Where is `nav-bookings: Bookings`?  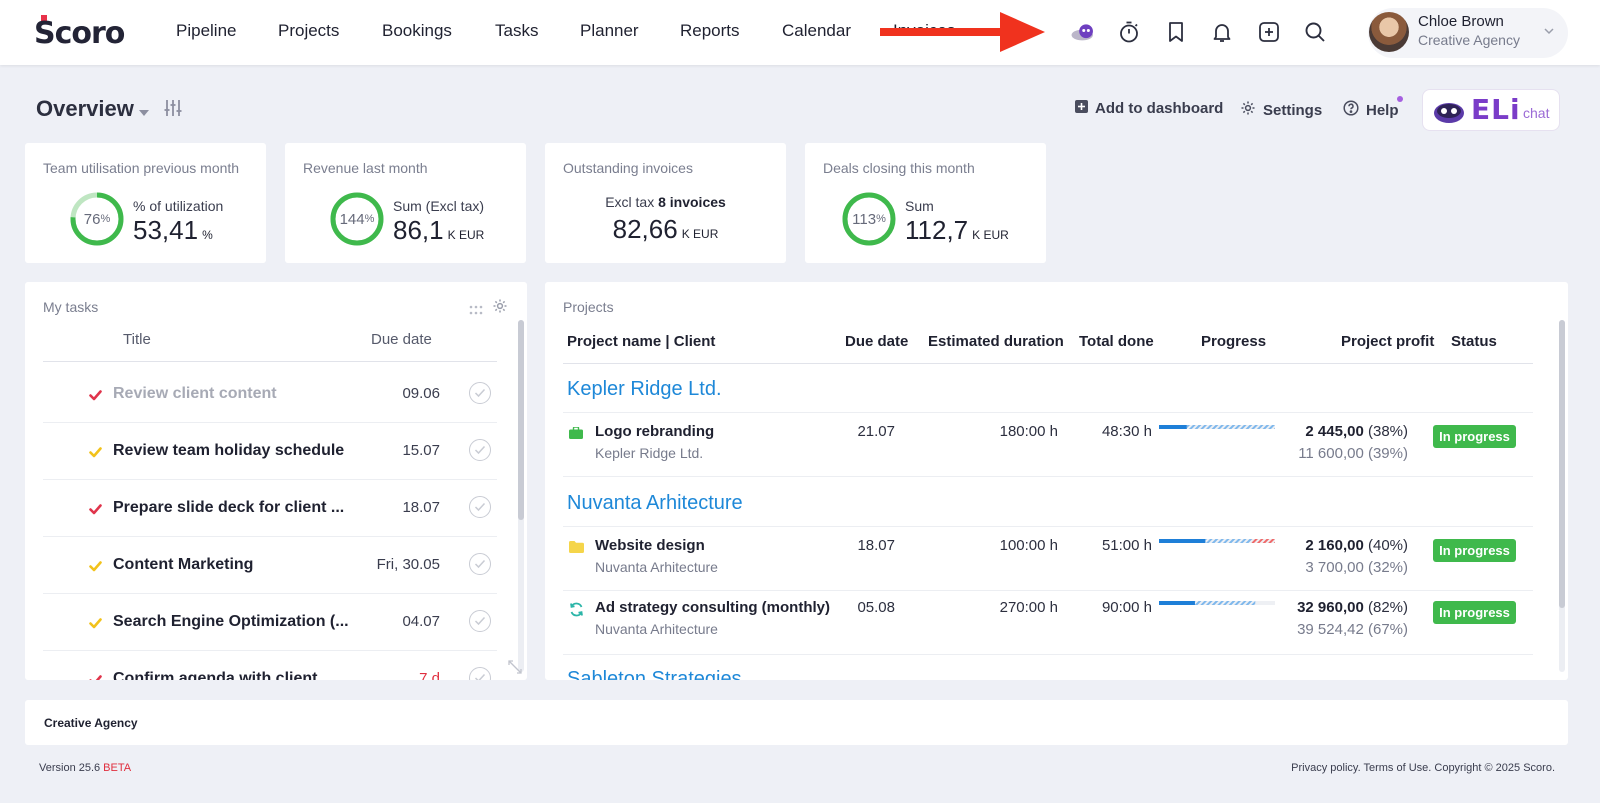 nav-bookings: Bookings is located at coordinates (417, 31).